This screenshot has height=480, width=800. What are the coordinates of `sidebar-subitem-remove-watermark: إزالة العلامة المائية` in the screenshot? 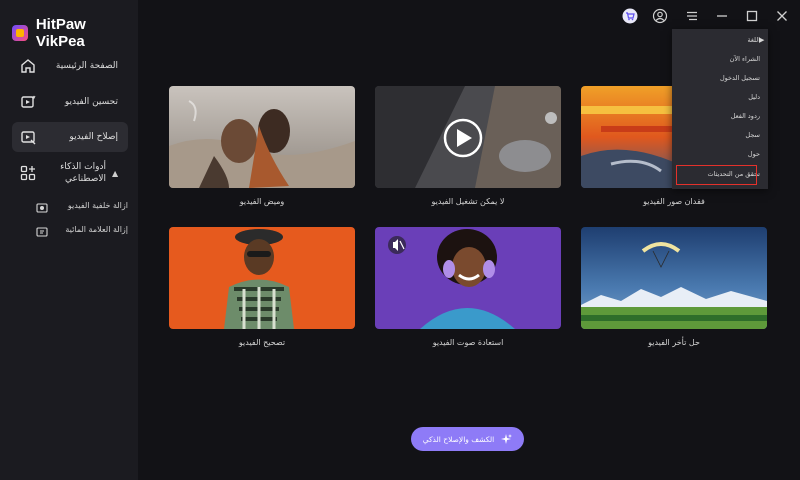 It's located at (81, 232).